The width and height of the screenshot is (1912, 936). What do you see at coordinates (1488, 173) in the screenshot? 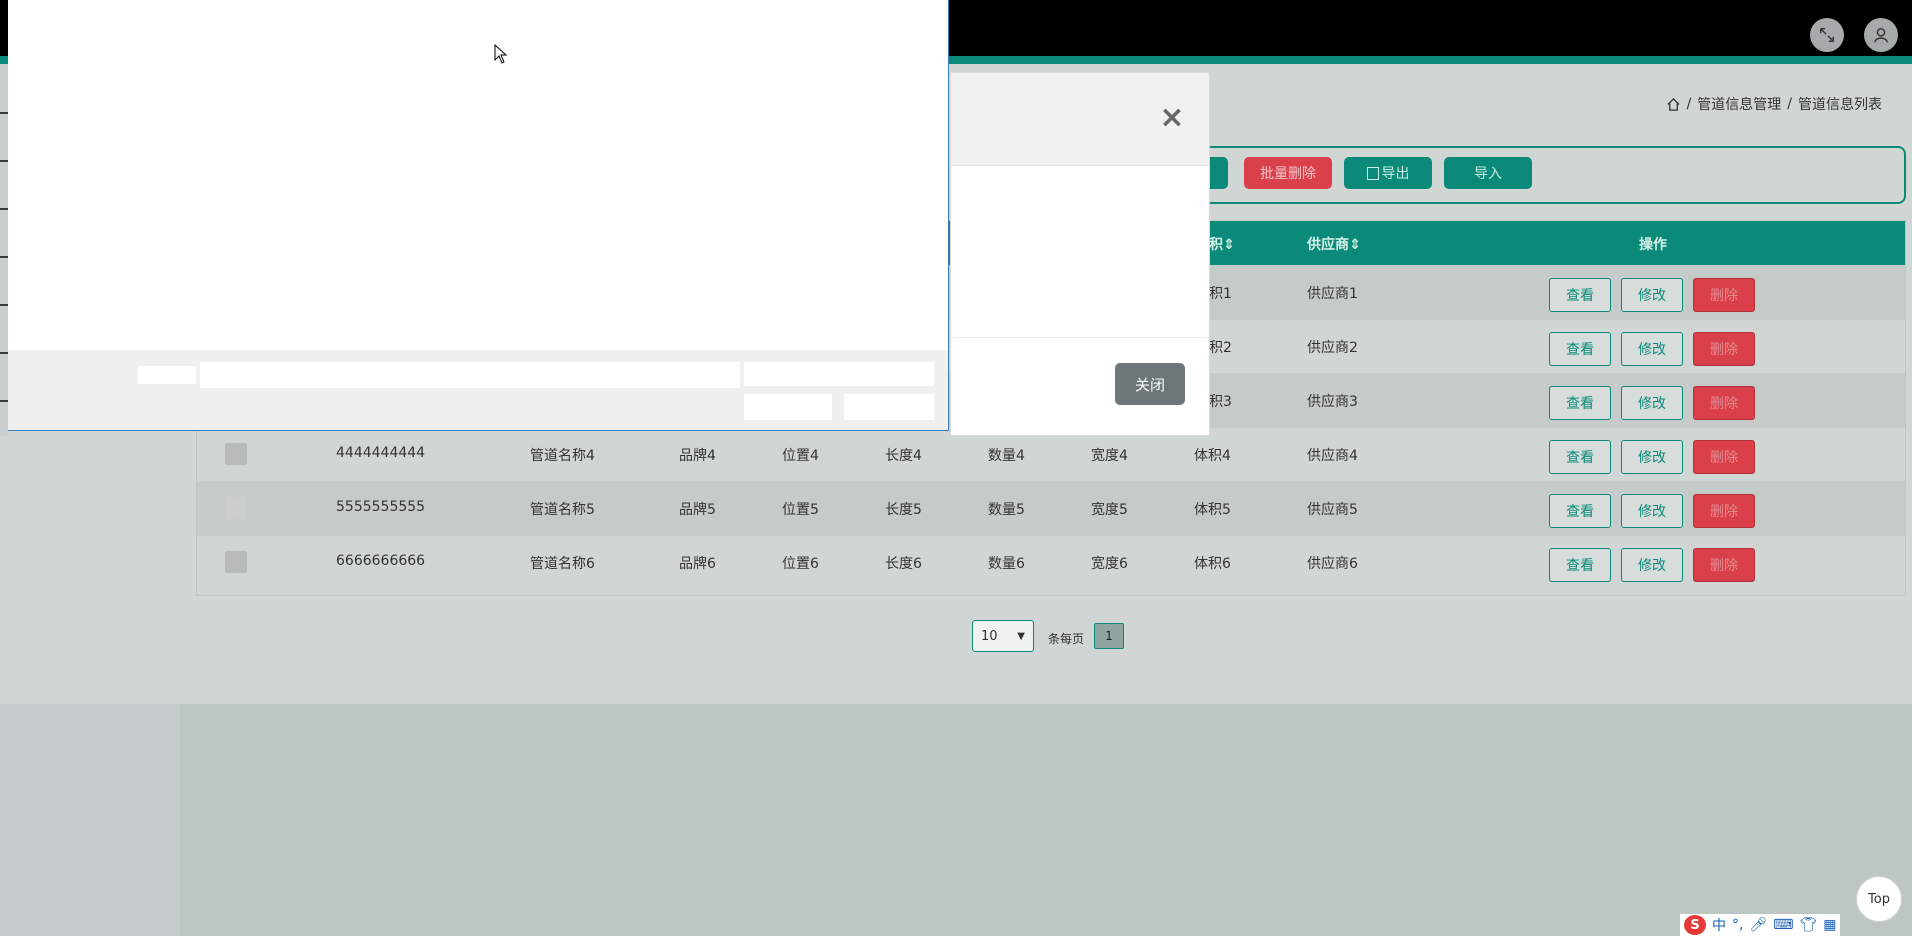
I see `import-button: 导入` at bounding box center [1488, 173].